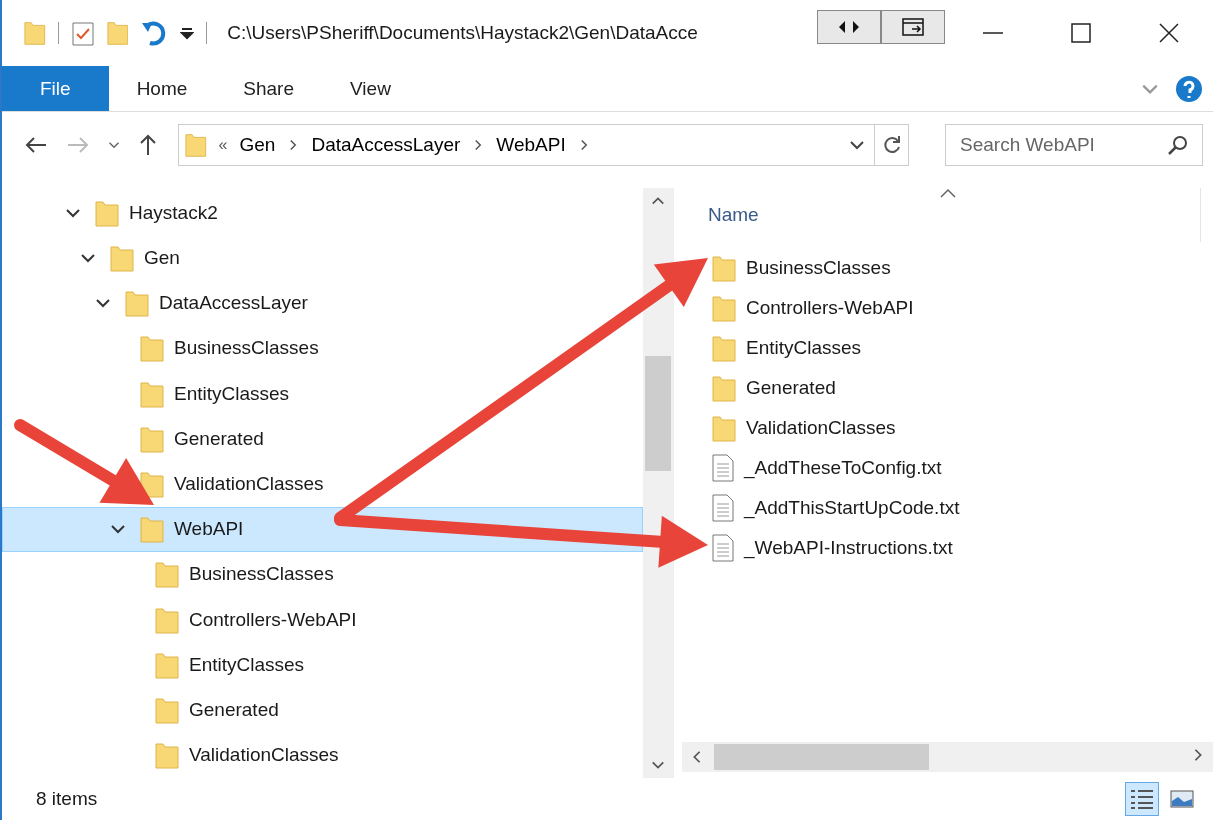  Describe the element at coordinates (78, 145) in the screenshot. I see `forward-arrow-icon` at that location.